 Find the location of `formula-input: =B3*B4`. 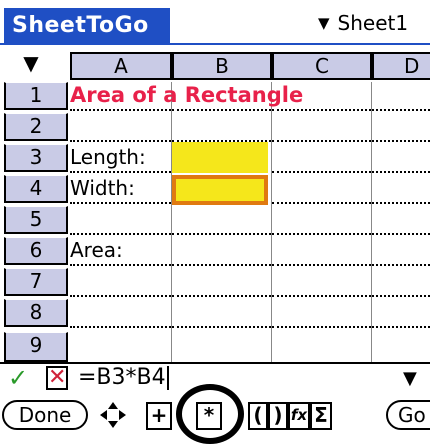

formula-input: =B3*B4 is located at coordinates (123, 378).